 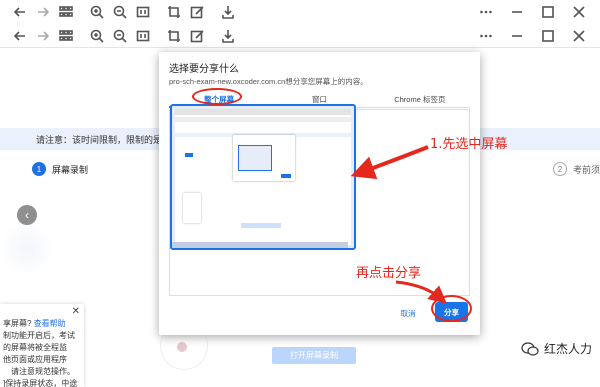 I want to click on open-screen-recording-button: 打开屏幕录制, so click(x=314, y=355).